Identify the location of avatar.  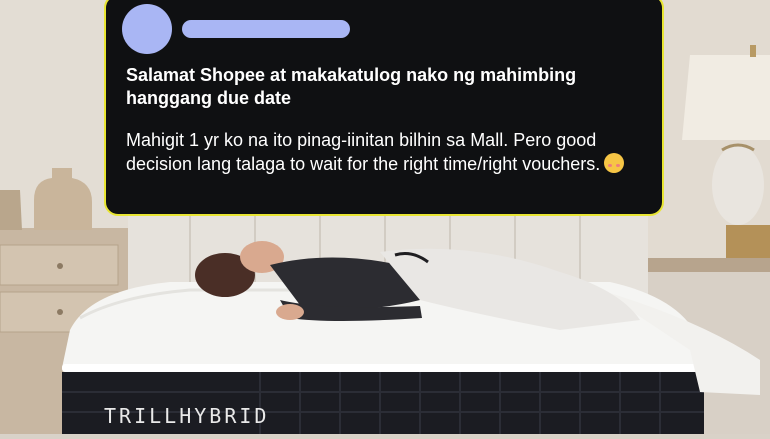
(147, 29).